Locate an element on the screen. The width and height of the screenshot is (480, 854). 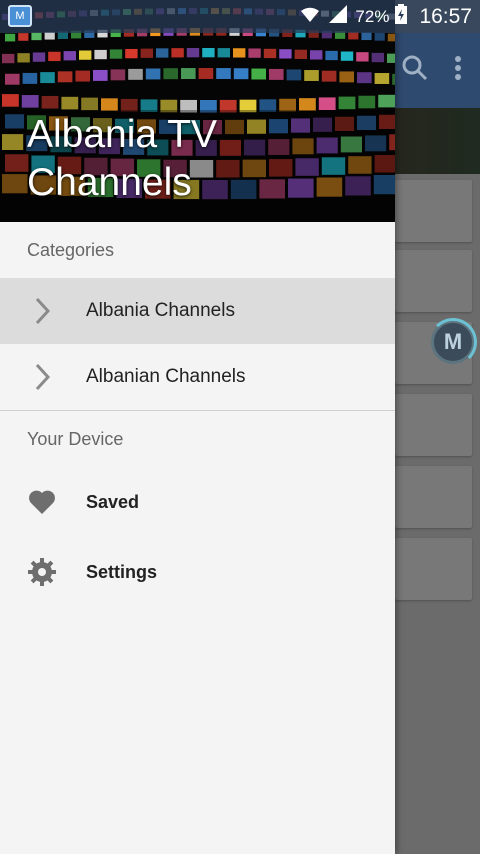
category-item-label: Albania Channels is located at coordinates (160, 310).